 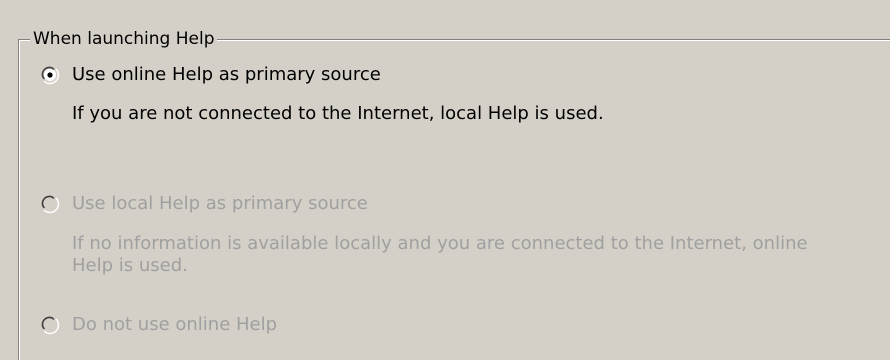 What do you see at coordinates (175, 324) in the screenshot?
I see `option-label: Do not use online Help` at bounding box center [175, 324].